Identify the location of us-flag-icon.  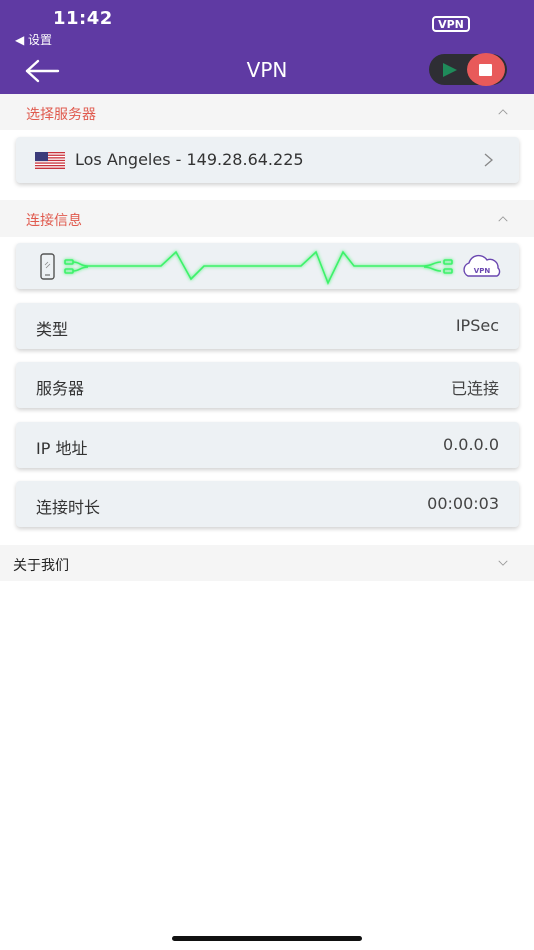
(50, 160).